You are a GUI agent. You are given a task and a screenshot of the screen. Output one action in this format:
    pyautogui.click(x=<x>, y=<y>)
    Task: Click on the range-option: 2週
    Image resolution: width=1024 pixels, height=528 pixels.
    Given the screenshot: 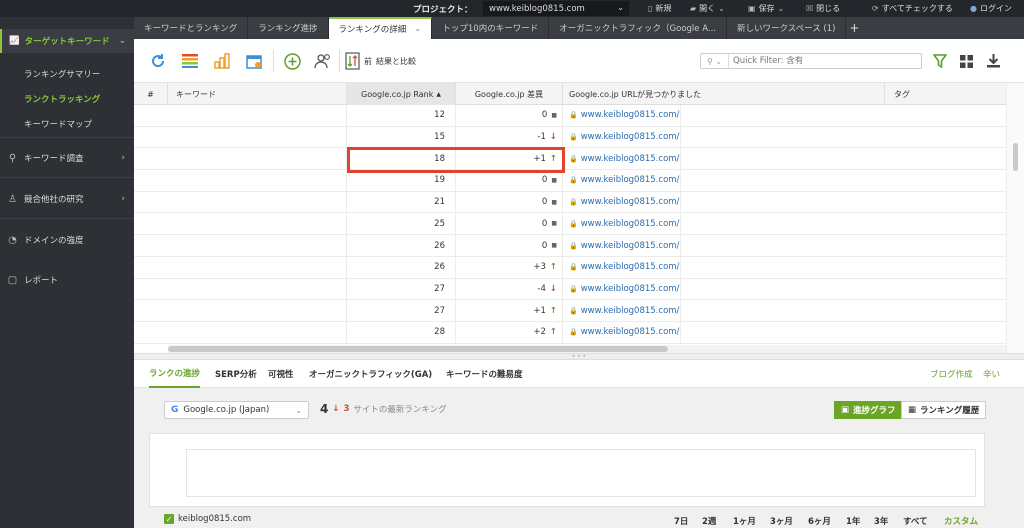 What is the action you would take?
    pyautogui.click(x=709, y=521)
    